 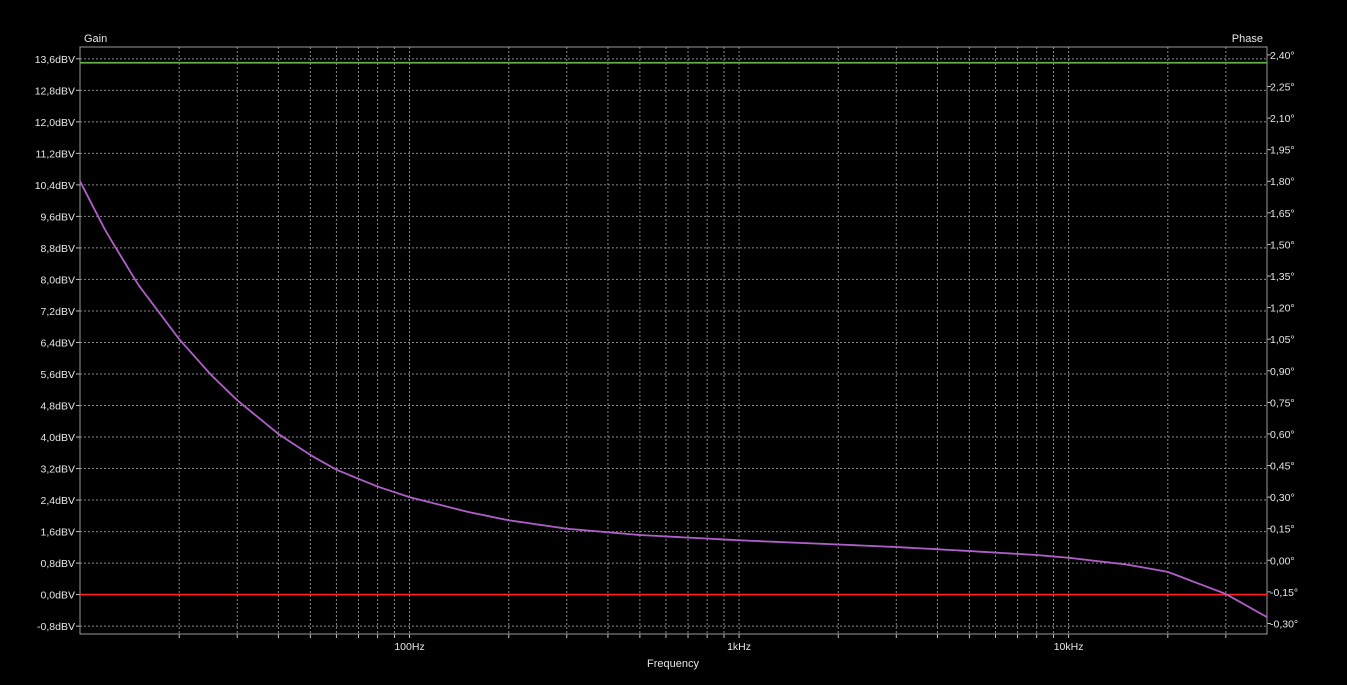 I want to click on y-right-tick-label: 0,30°, so click(x=1282, y=498).